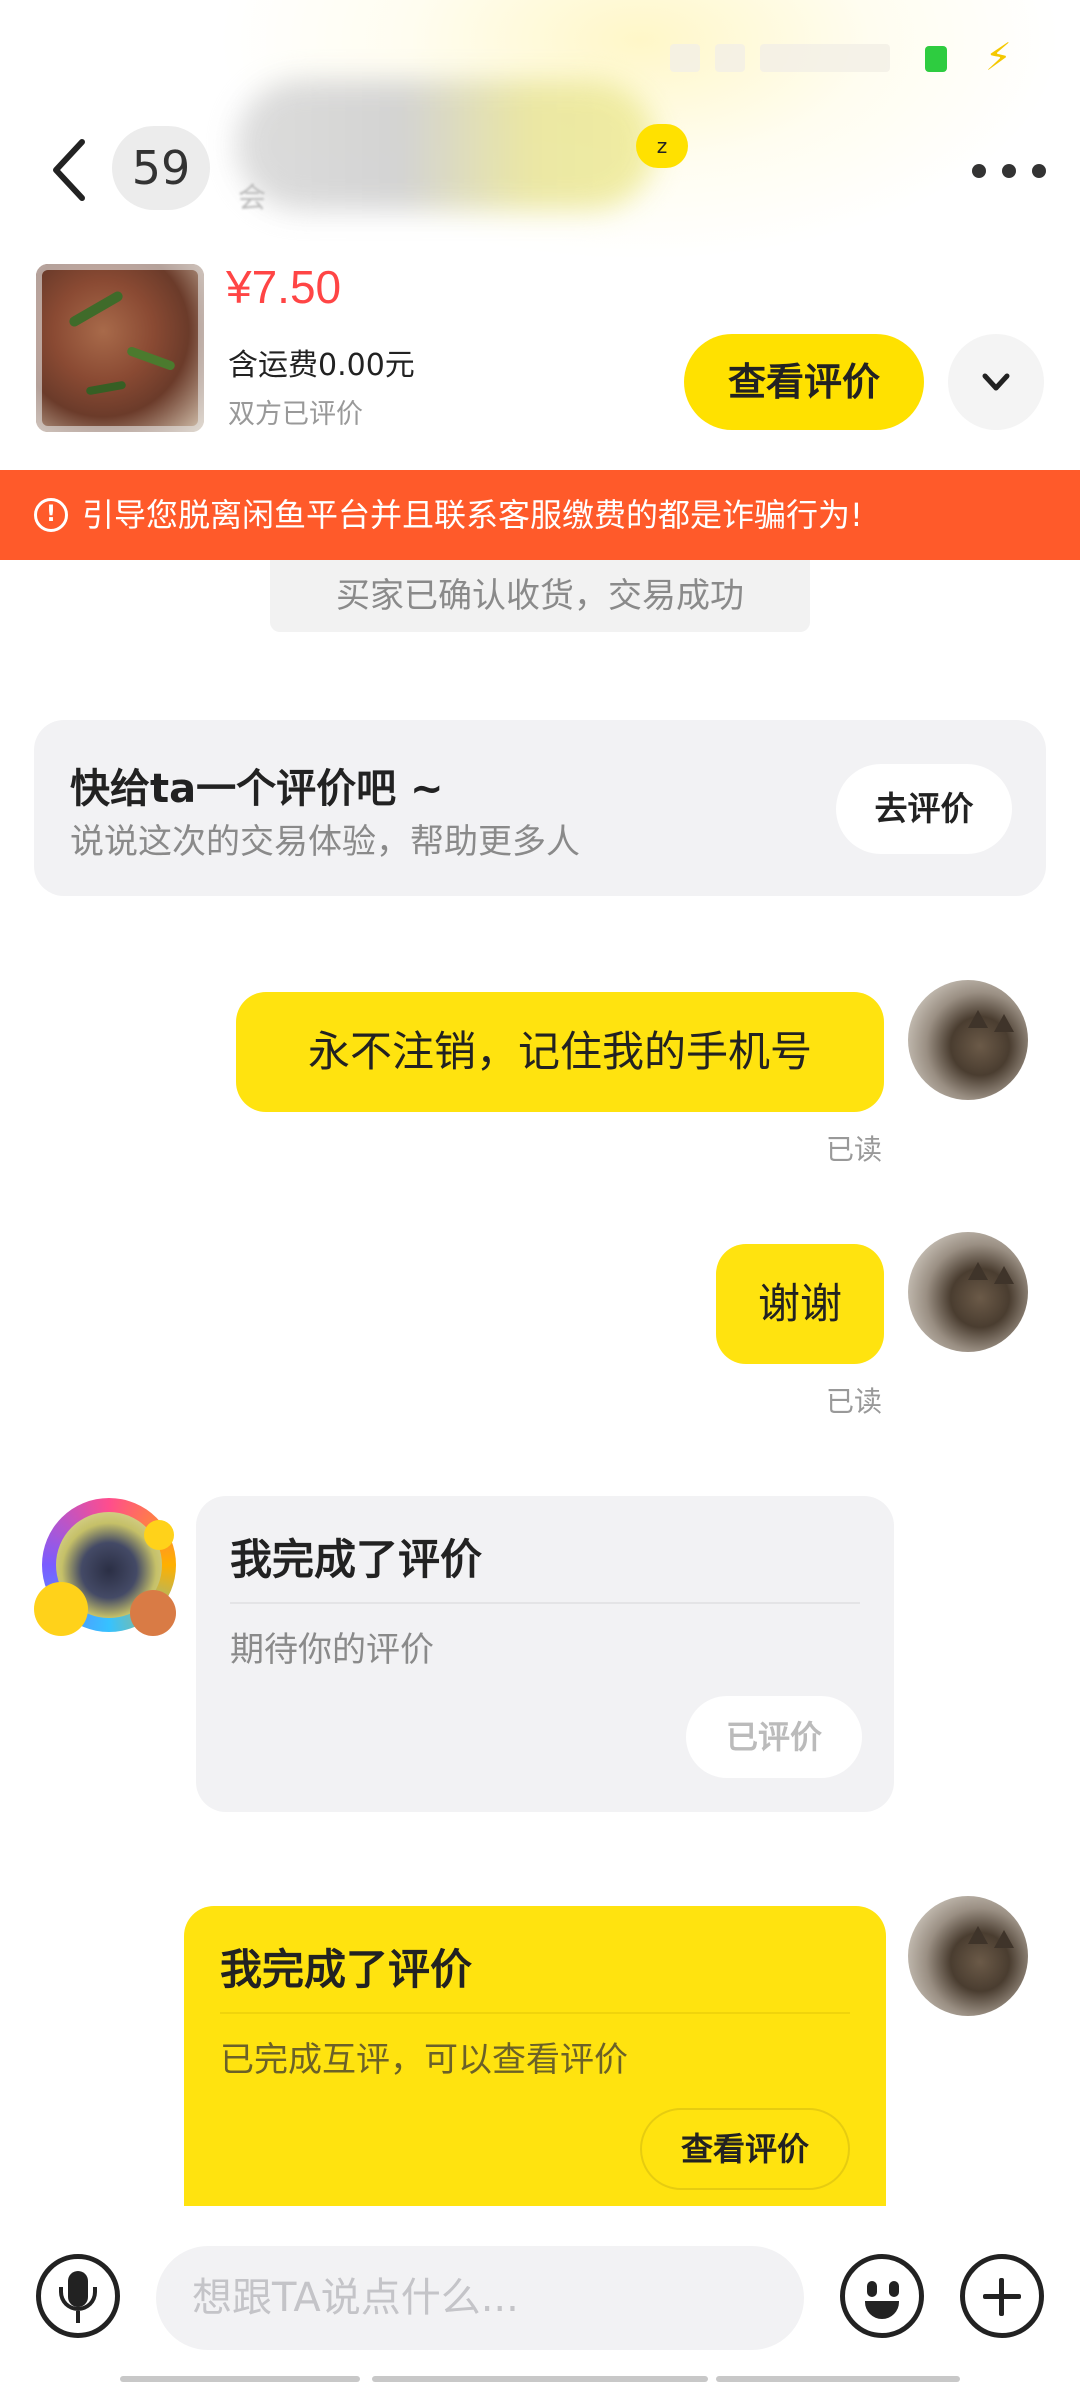  I want to click on microphone-icon, so click(78, 2296).